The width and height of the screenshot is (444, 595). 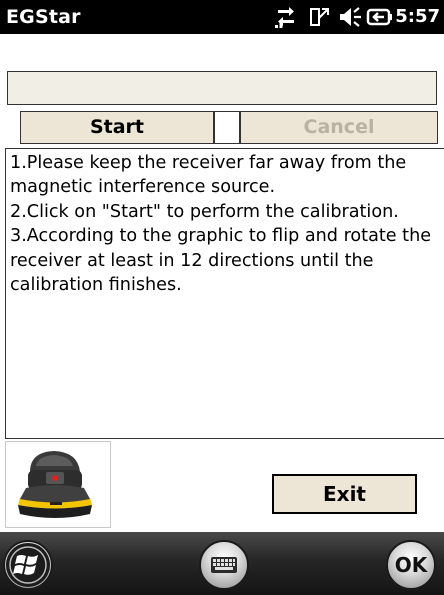 What do you see at coordinates (351, 17) in the screenshot?
I see `speaker-icon` at bounding box center [351, 17].